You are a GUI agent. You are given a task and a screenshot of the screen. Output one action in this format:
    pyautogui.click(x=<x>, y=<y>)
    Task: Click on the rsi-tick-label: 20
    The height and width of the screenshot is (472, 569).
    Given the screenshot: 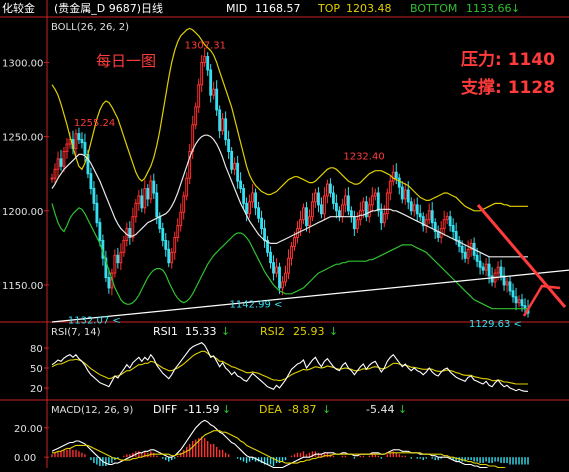 What is the action you would take?
    pyautogui.click(x=36, y=389)
    